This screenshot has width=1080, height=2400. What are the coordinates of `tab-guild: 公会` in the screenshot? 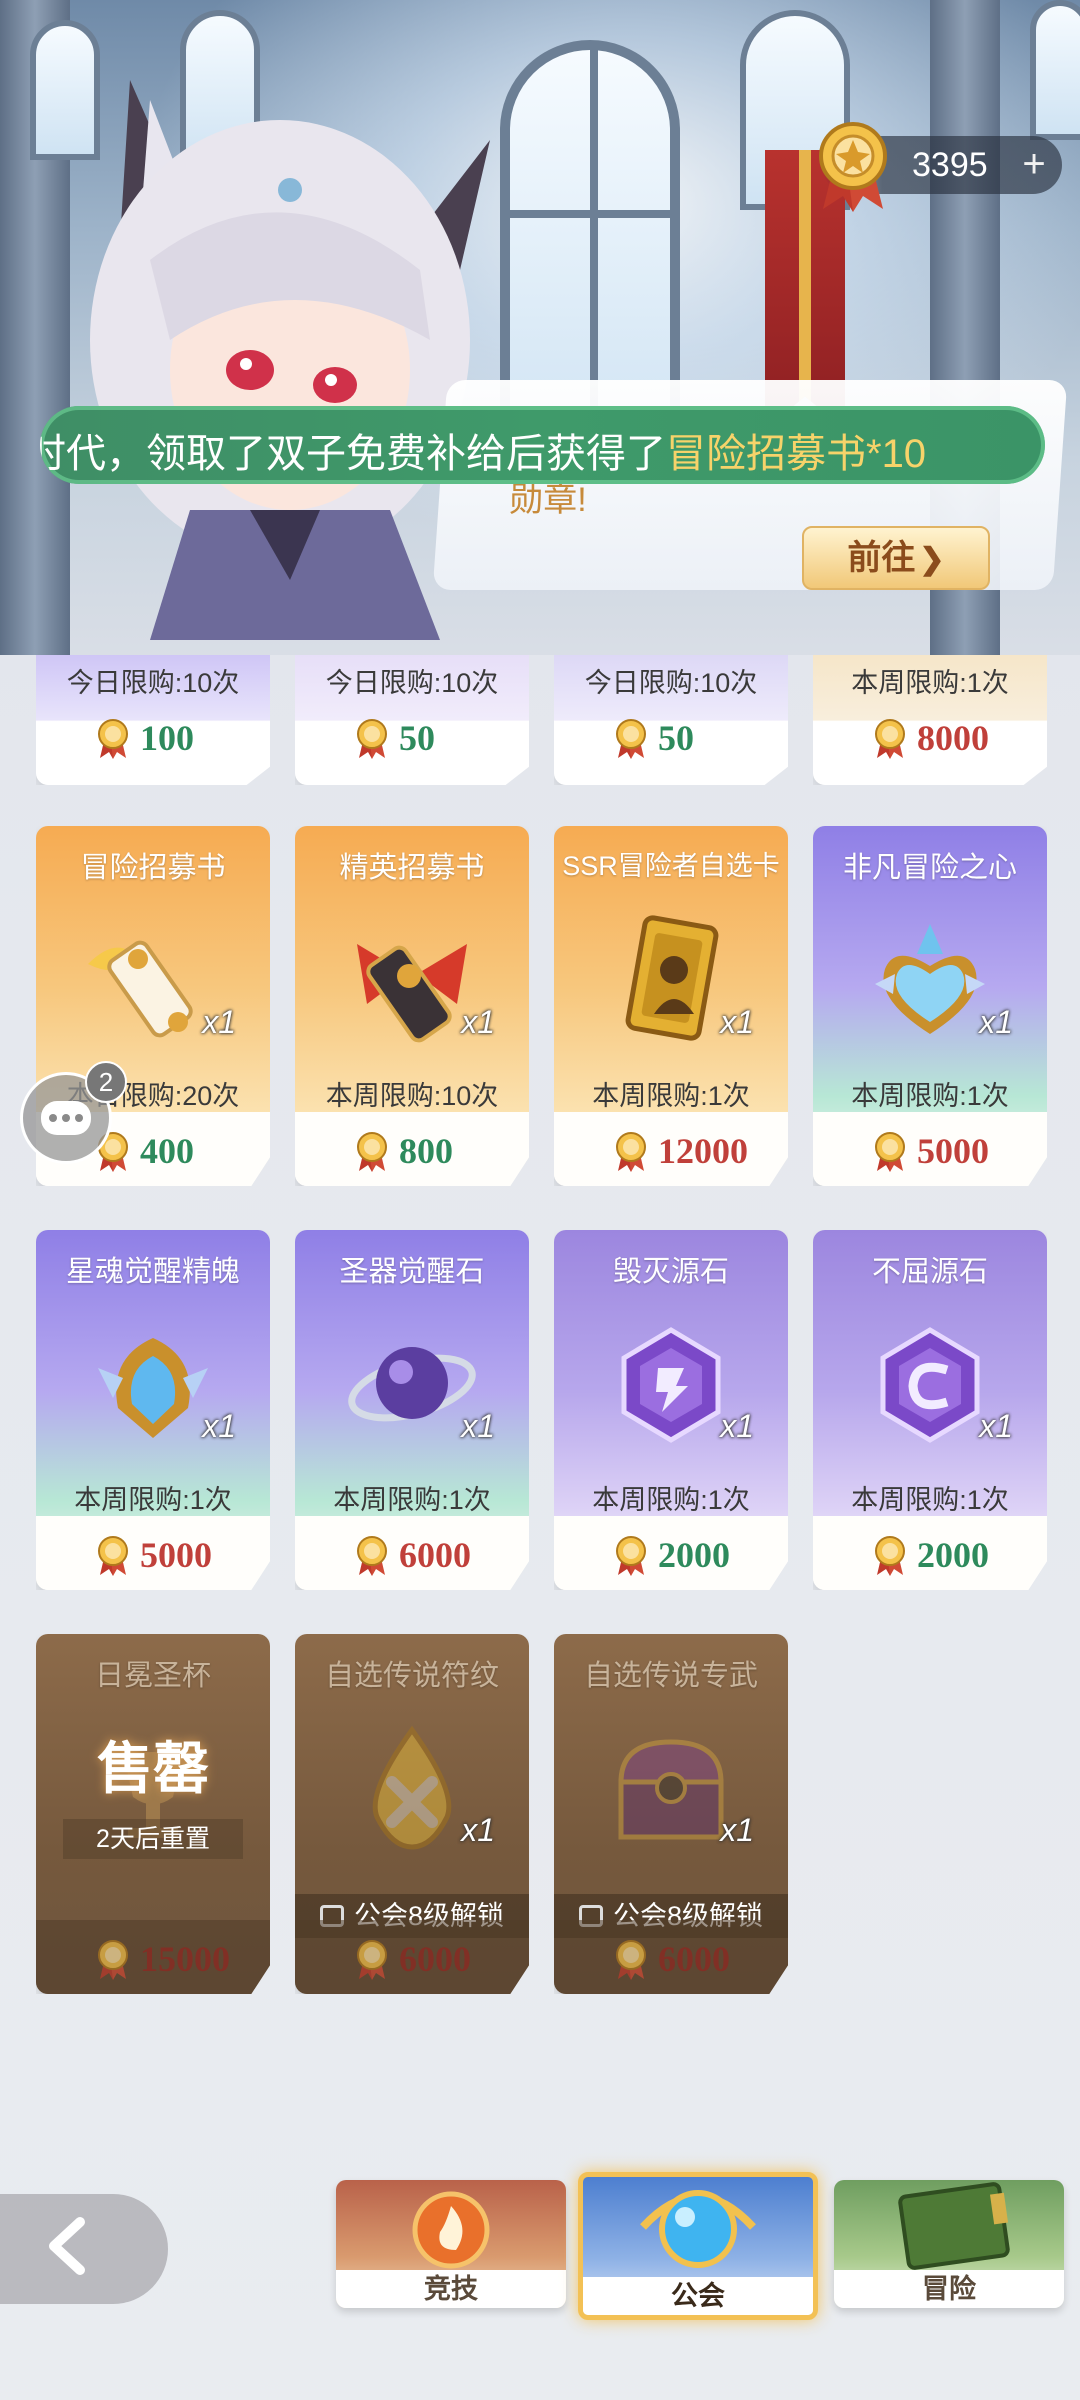 It's located at (698, 2246).